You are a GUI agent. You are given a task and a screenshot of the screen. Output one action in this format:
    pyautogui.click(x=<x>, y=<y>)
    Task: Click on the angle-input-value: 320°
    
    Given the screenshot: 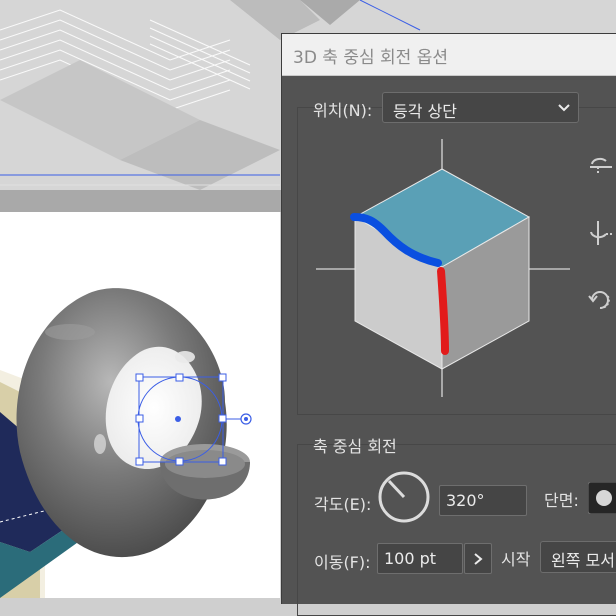 What is the action you would take?
    pyautogui.click(x=465, y=500)
    